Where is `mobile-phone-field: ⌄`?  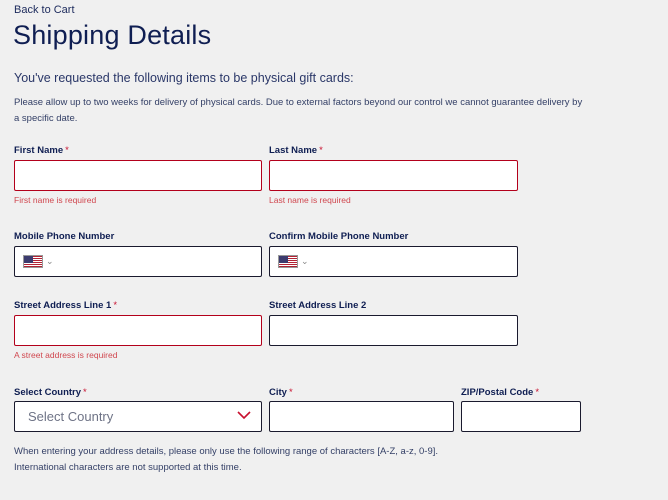
mobile-phone-field: ⌄ is located at coordinates (138, 261).